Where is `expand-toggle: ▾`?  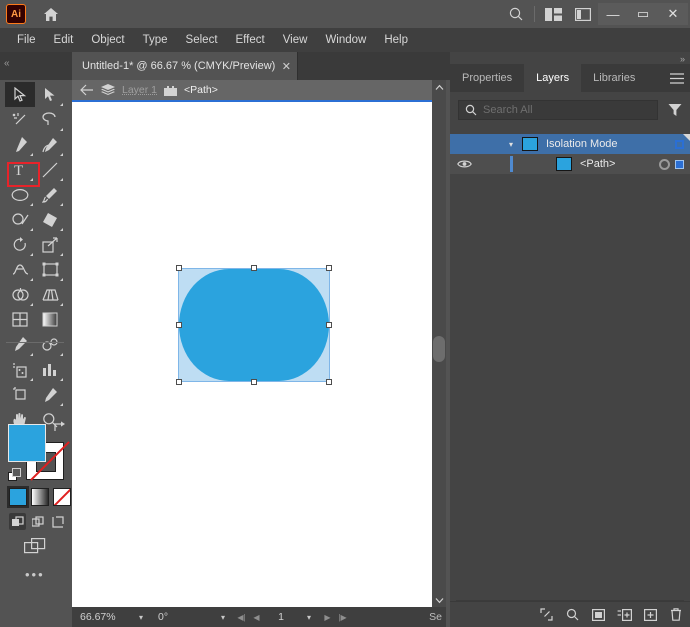 expand-toggle: ▾ is located at coordinates (511, 144).